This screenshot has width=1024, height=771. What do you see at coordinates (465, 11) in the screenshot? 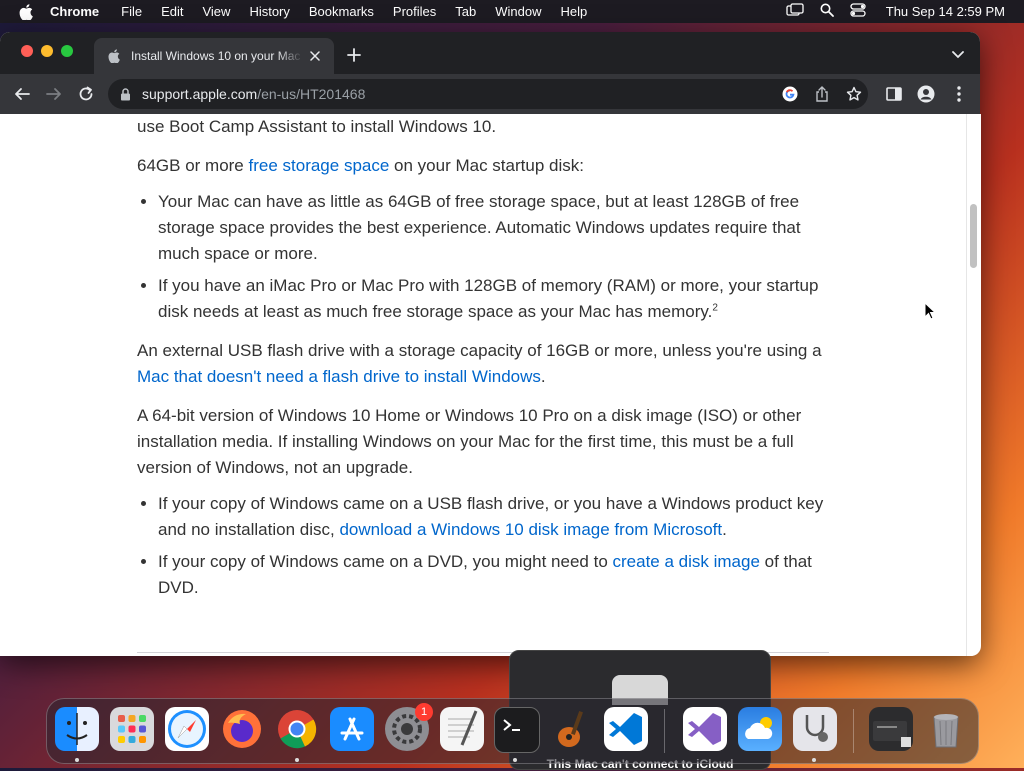
I see `menu-tab: Tab` at bounding box center [465, 11].